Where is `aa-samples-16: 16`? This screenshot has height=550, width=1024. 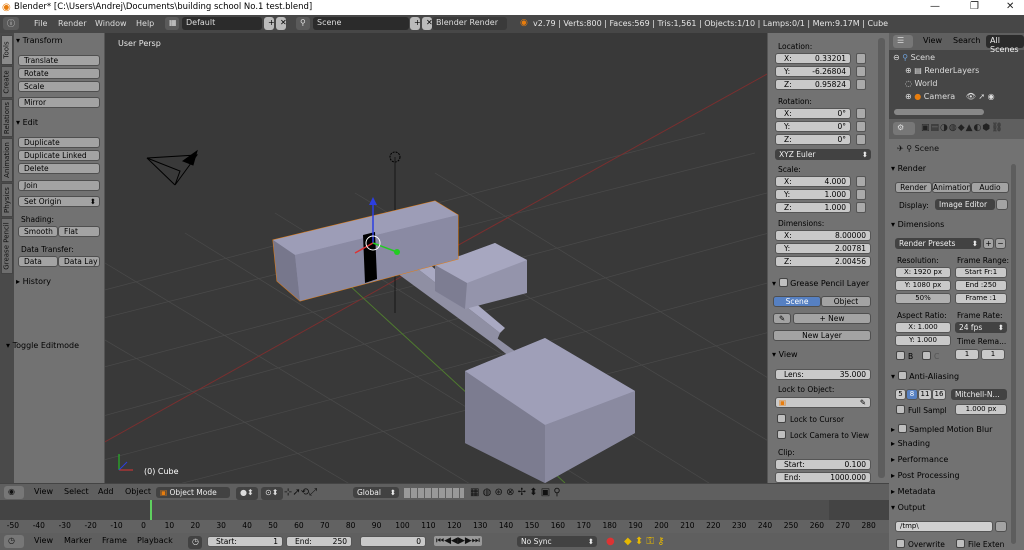 aa-samples-16: 16 is located at coordinates (939, 394).